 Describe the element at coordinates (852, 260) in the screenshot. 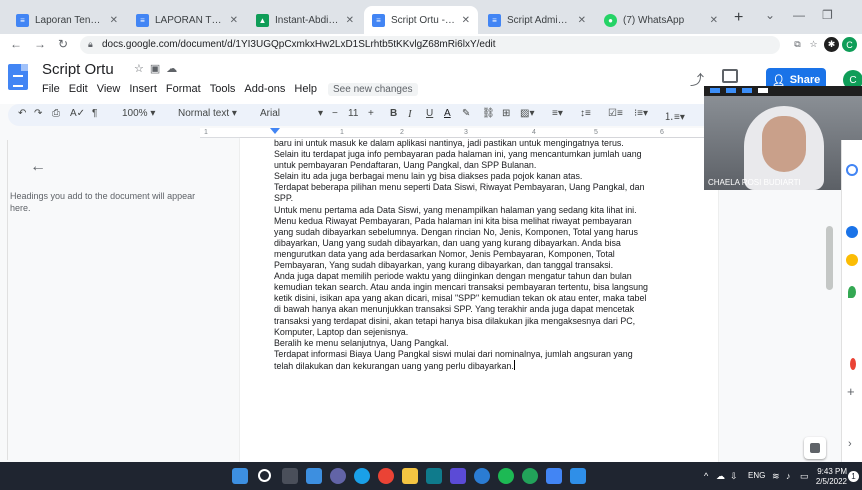

I see `keep-icon` at that location.